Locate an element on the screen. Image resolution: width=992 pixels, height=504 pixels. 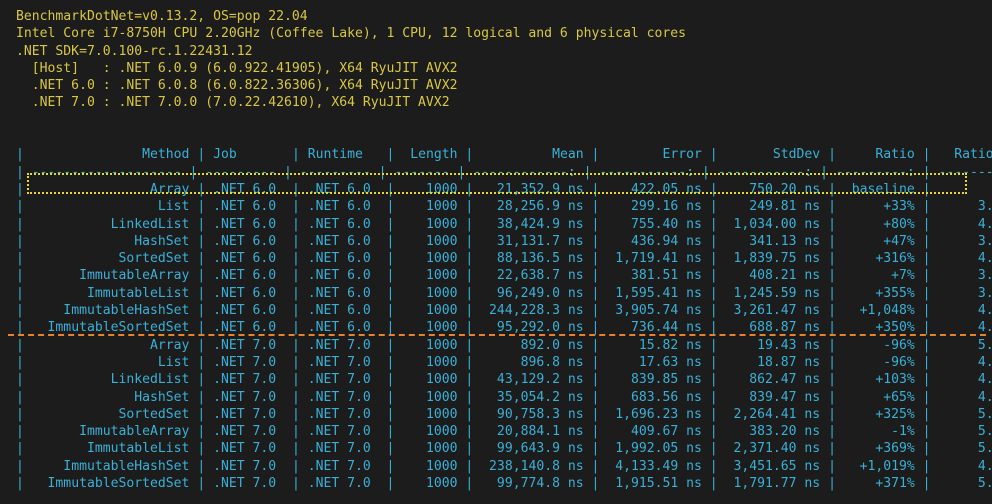
cell-error: 15.82 ns is located at coordinates (654, 345).